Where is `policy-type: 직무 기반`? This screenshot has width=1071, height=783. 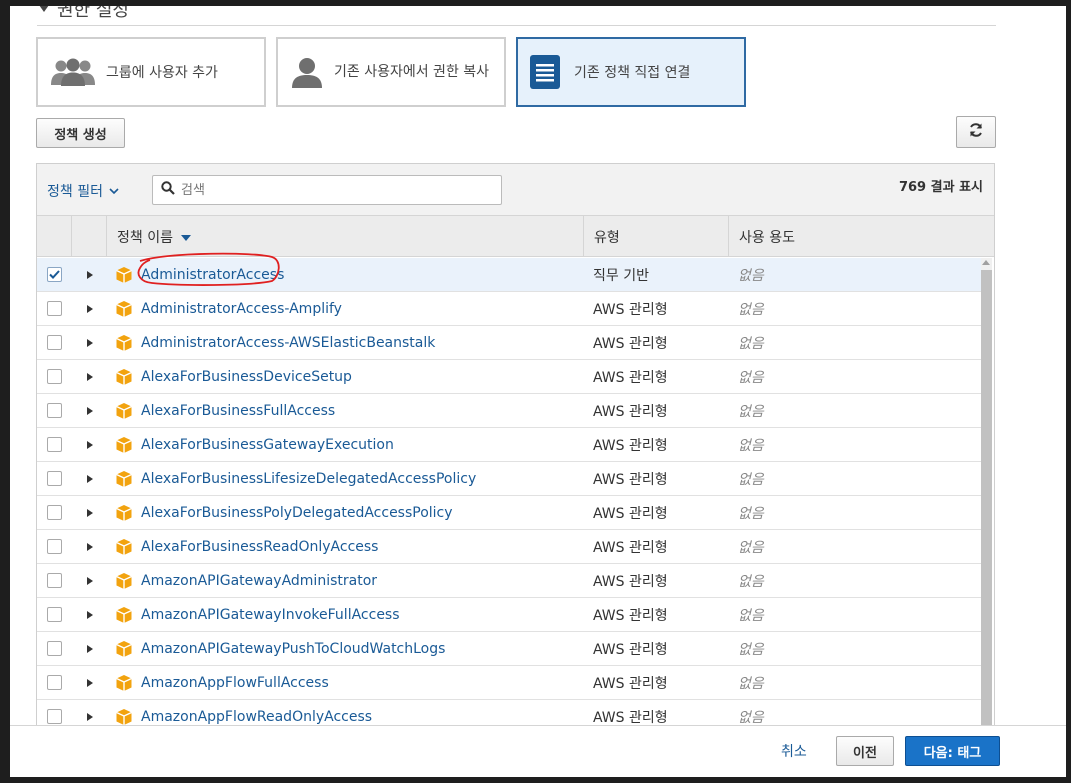
policy-type: 직무 기반 is located at coordinates (621, 275).